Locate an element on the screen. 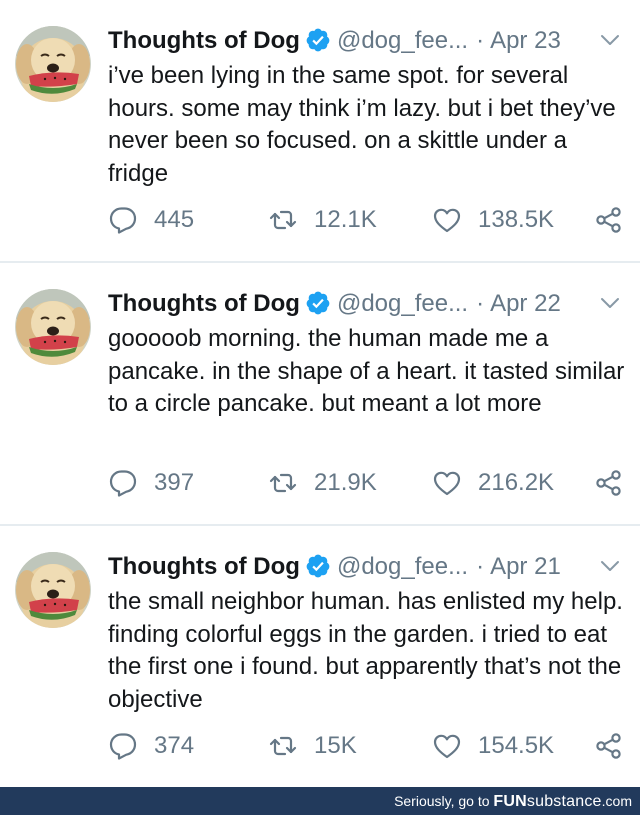 This screenshot has width=640, height=815. retweet-button: 15K is located at coordinates (312, 746).